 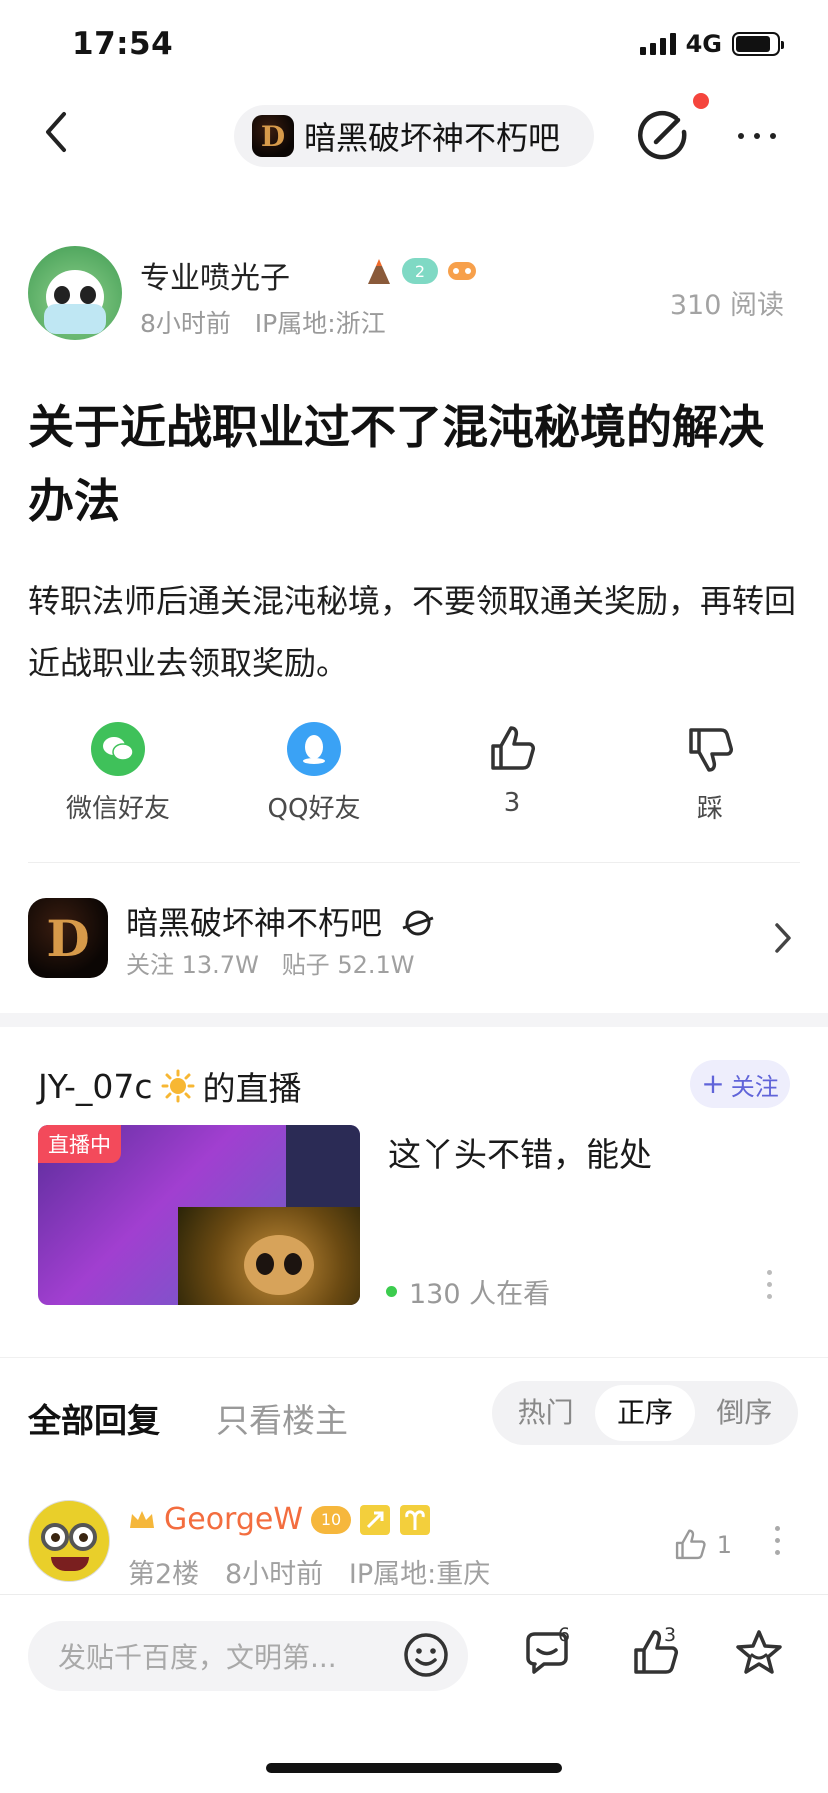 I want to click on comment-meta: 第2楼 8小时前 IP属地:重庆, so click(x=309, y=1571).